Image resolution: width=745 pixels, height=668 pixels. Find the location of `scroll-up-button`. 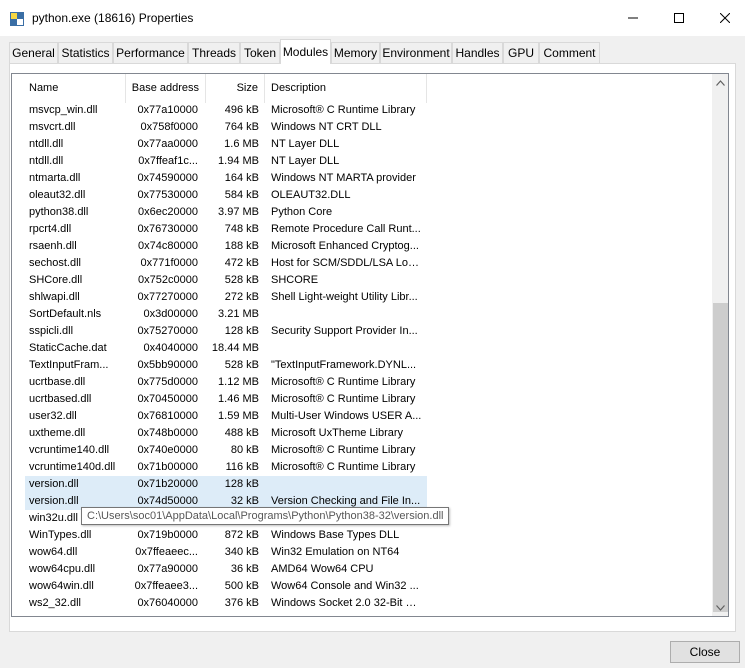

scroll-up-button is located at coordinates (720, 82).